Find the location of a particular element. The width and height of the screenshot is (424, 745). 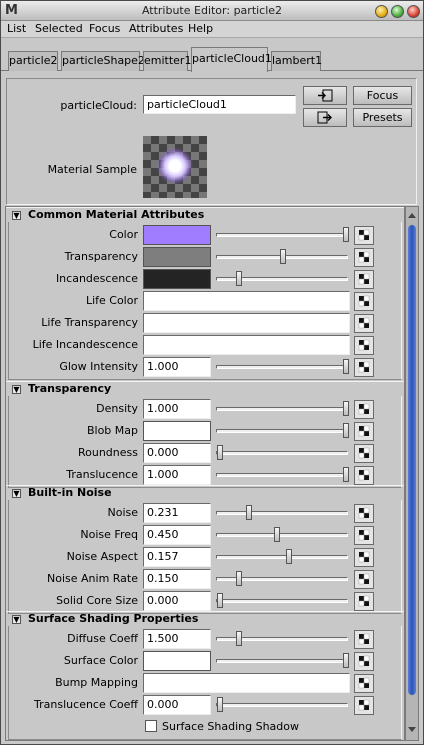

scroll-down-icon is located at coordinates (412, 730).